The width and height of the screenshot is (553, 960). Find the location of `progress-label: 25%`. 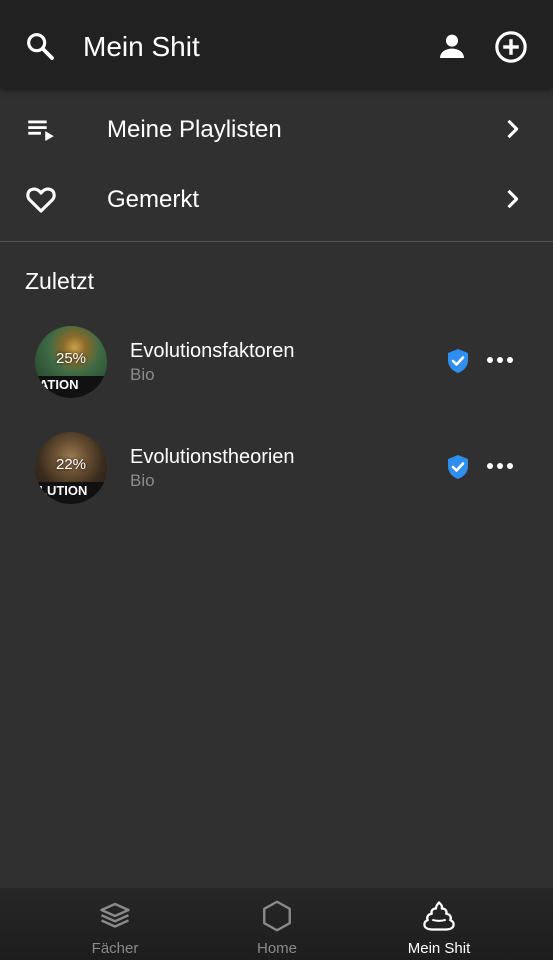

progress-label: 25% is located at coordinates (71, 358).